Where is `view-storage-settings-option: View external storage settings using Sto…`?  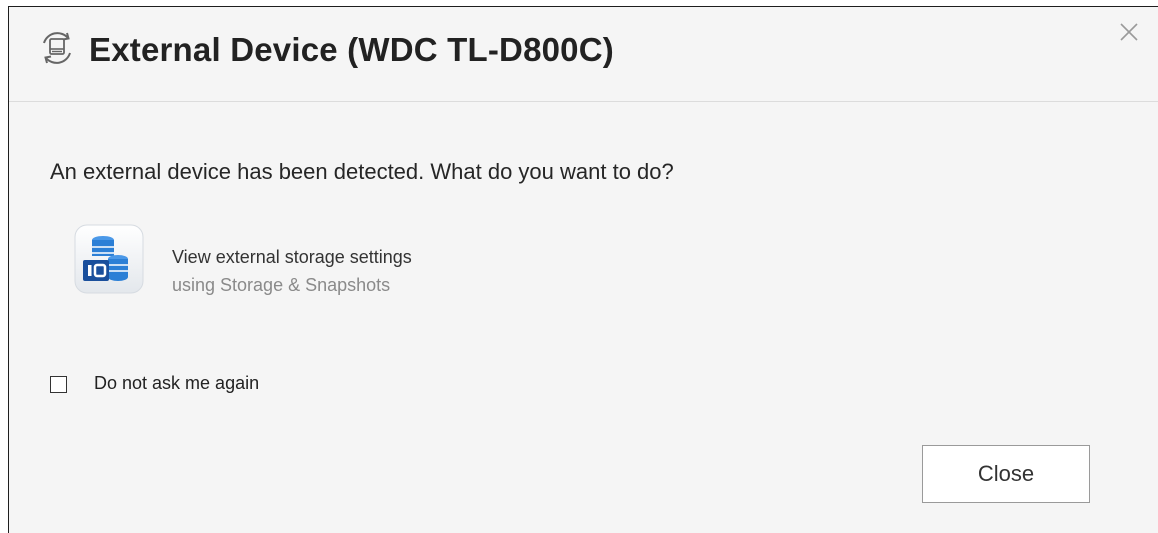
view-storage-settings-option: View external storage settings using Sto… is located at coordinates (333, 261).